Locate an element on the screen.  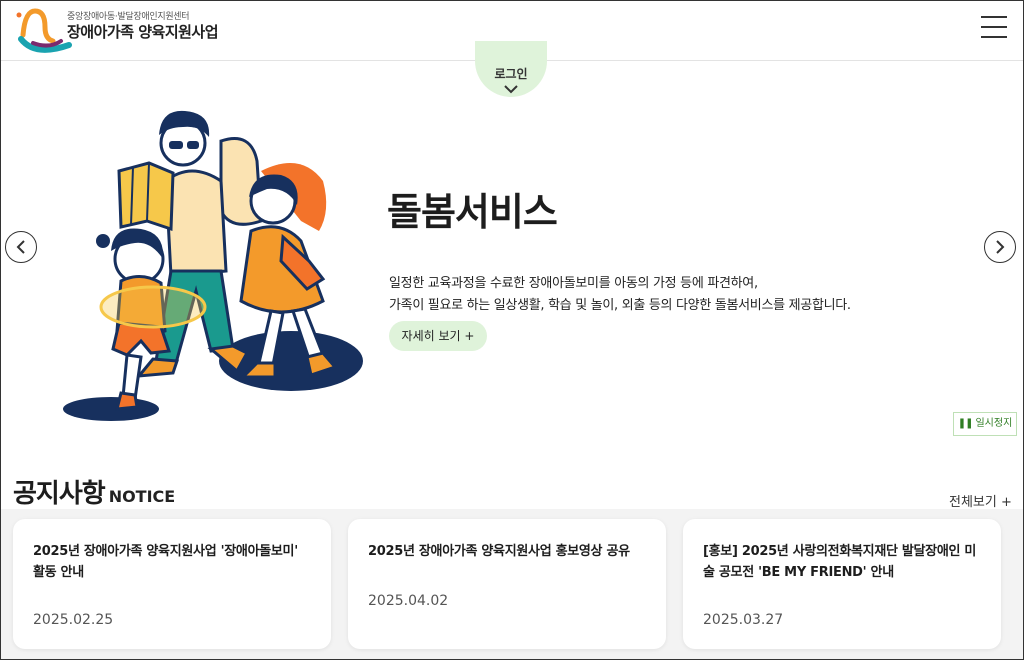
notice-card-date: 2025.03.27 is located at coordinates (743, 620).